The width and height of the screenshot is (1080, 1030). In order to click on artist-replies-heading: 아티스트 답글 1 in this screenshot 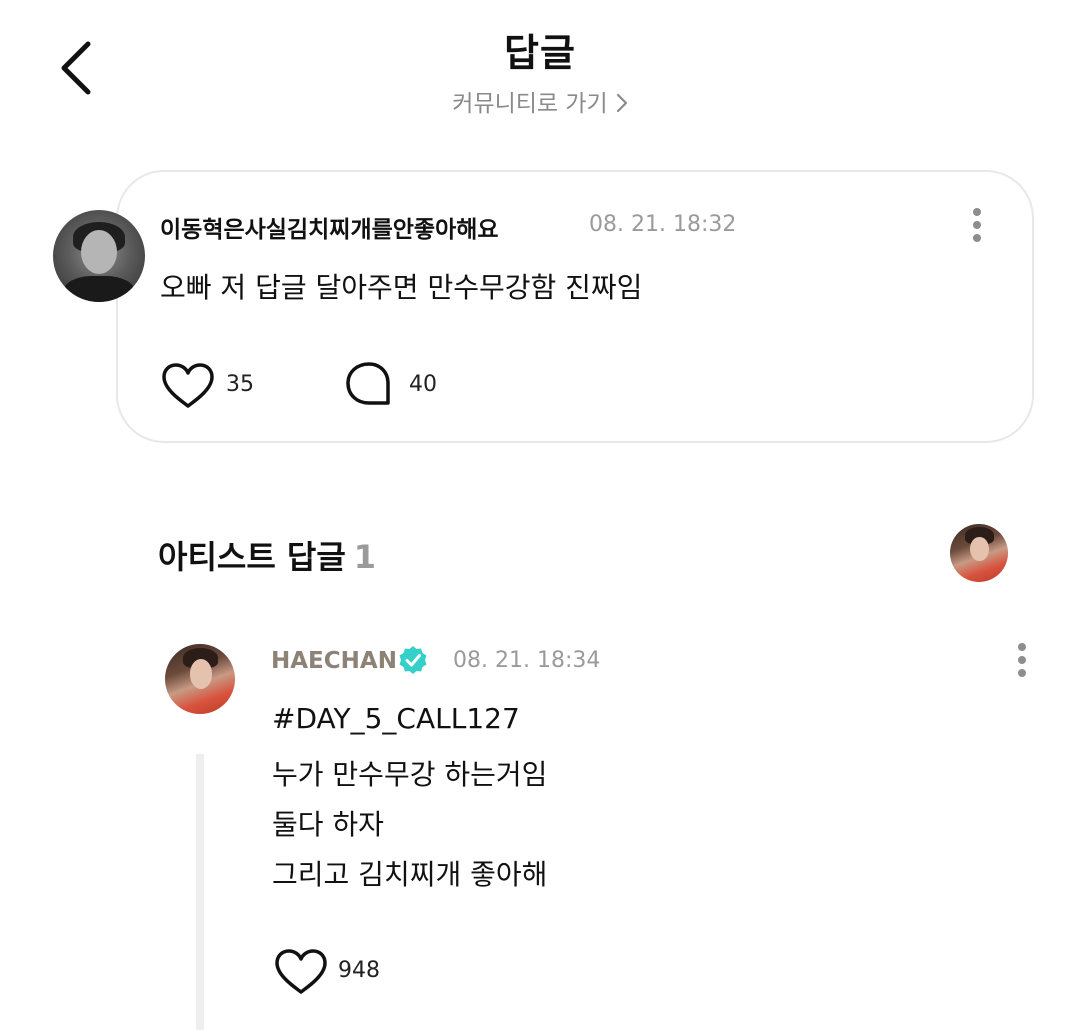, I will do `click(267, 555)`.